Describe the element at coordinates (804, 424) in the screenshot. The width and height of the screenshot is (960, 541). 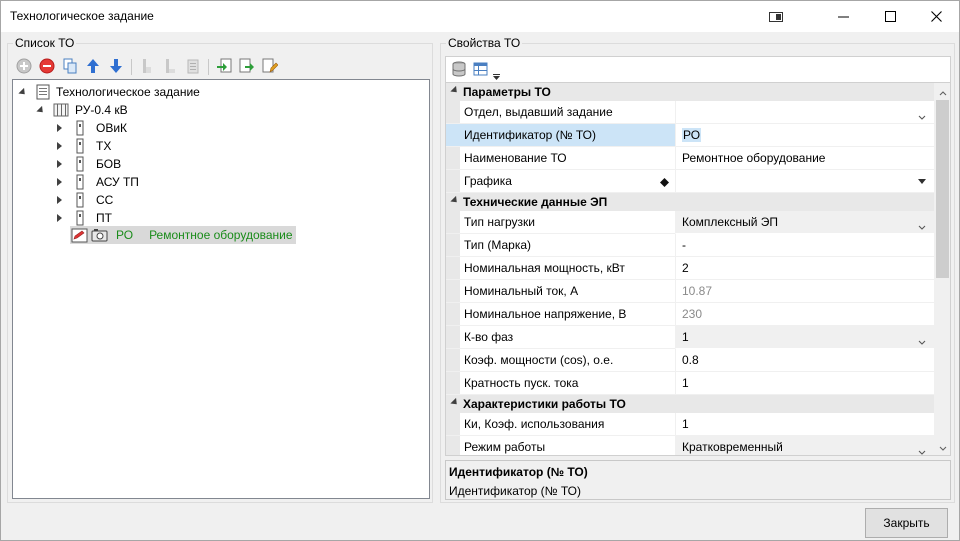
I see `ki-input: 1` at that location.